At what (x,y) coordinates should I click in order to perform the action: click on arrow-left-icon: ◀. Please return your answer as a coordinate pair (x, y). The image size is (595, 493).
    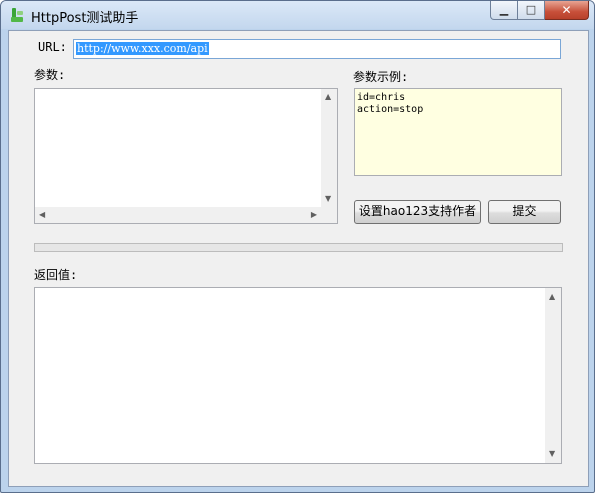
    Looking at the image, I should click on (42, 215).